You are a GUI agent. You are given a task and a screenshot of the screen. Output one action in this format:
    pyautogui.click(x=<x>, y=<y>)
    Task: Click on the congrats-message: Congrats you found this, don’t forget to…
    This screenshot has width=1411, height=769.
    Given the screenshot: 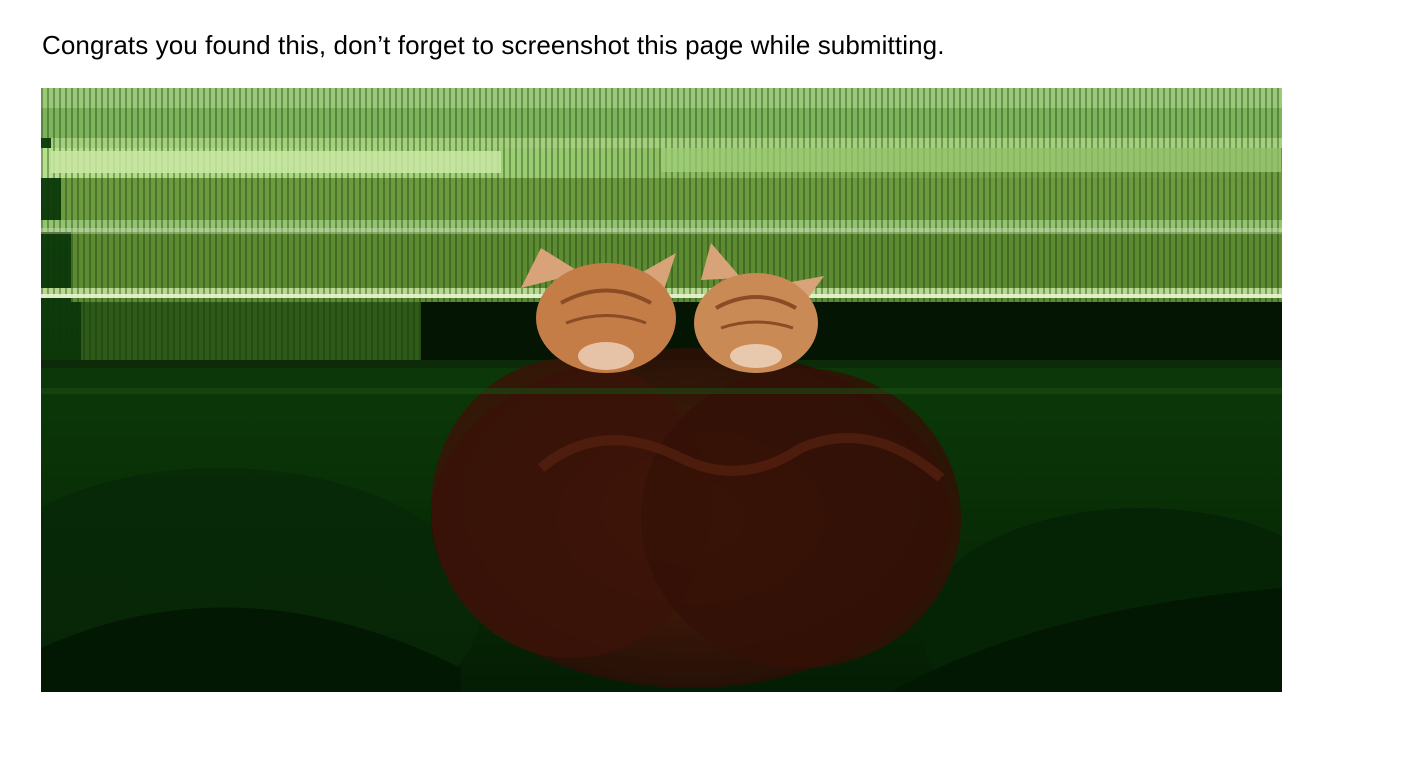 What is the action you would take?
    pyautogui.click(x=493, y=45)
    